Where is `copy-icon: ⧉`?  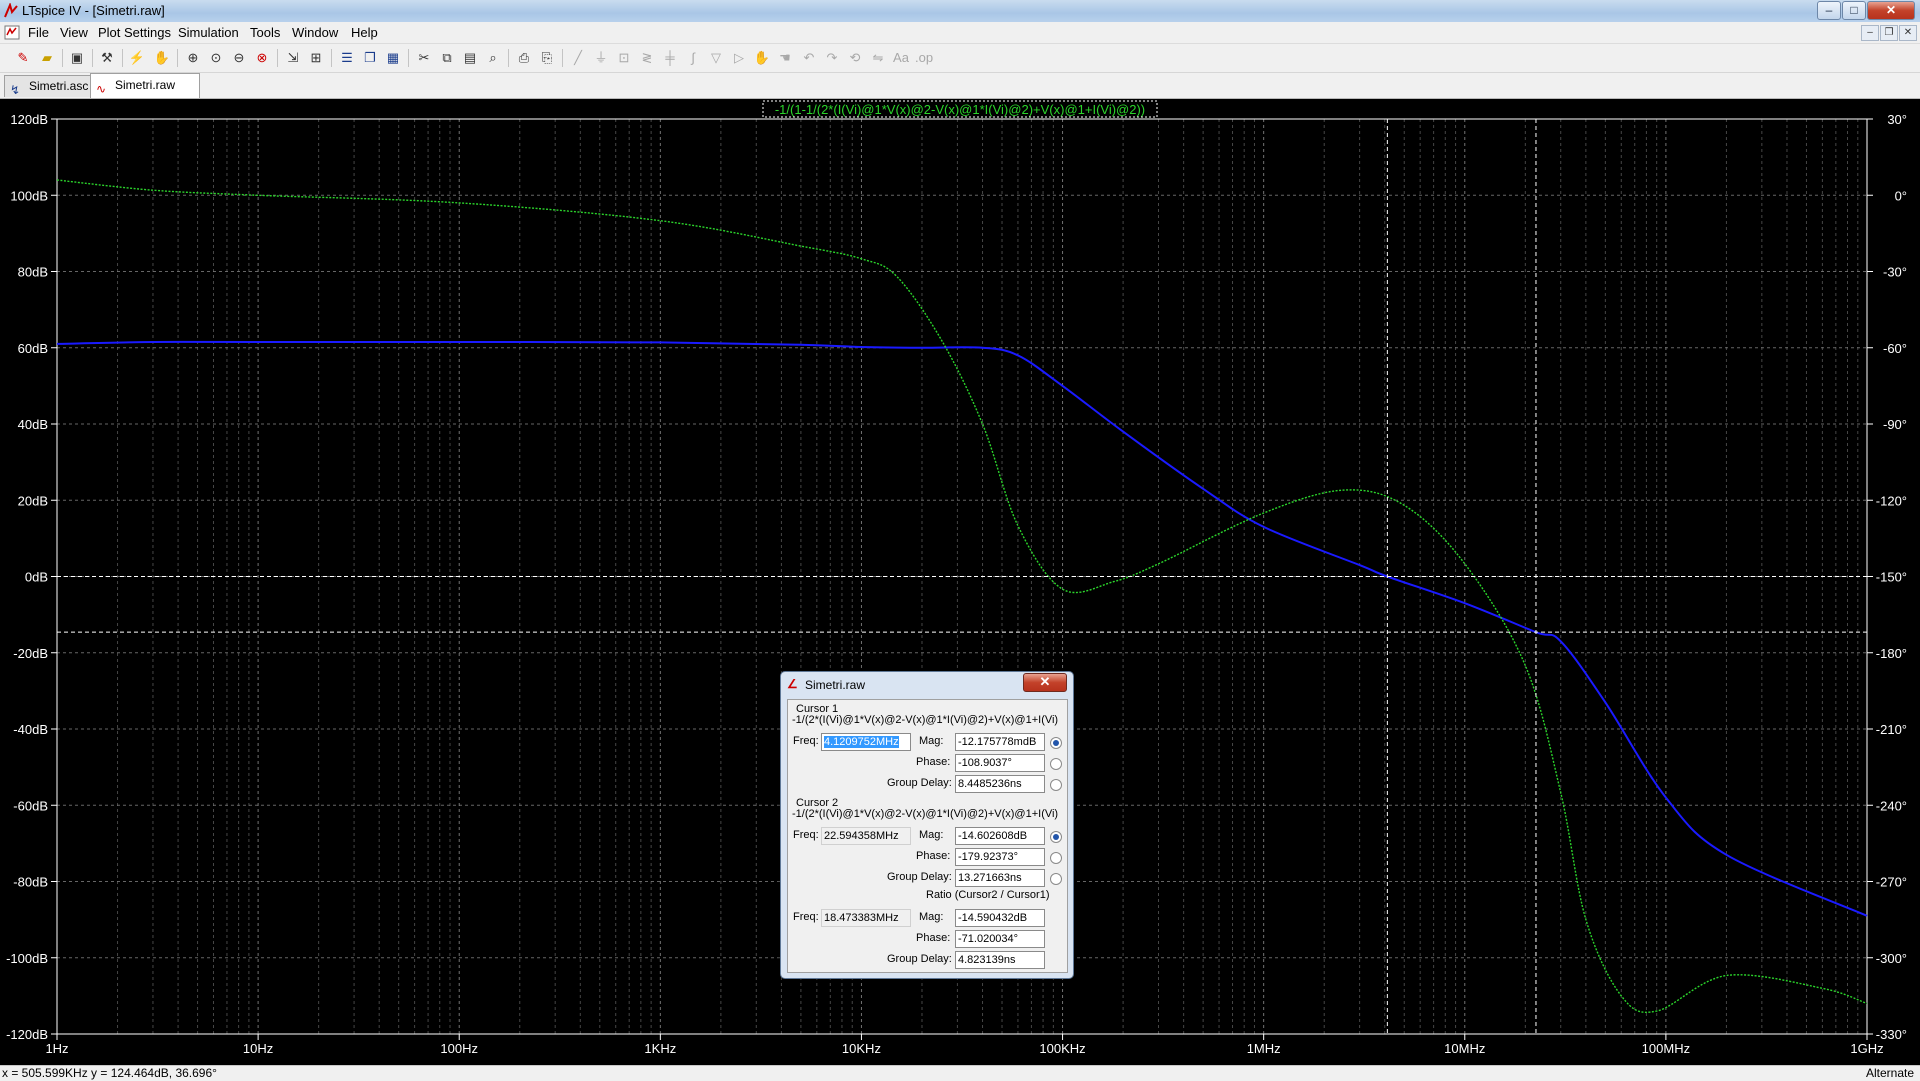 copy-icon: ⧉ is located at coordinates (447, 58).